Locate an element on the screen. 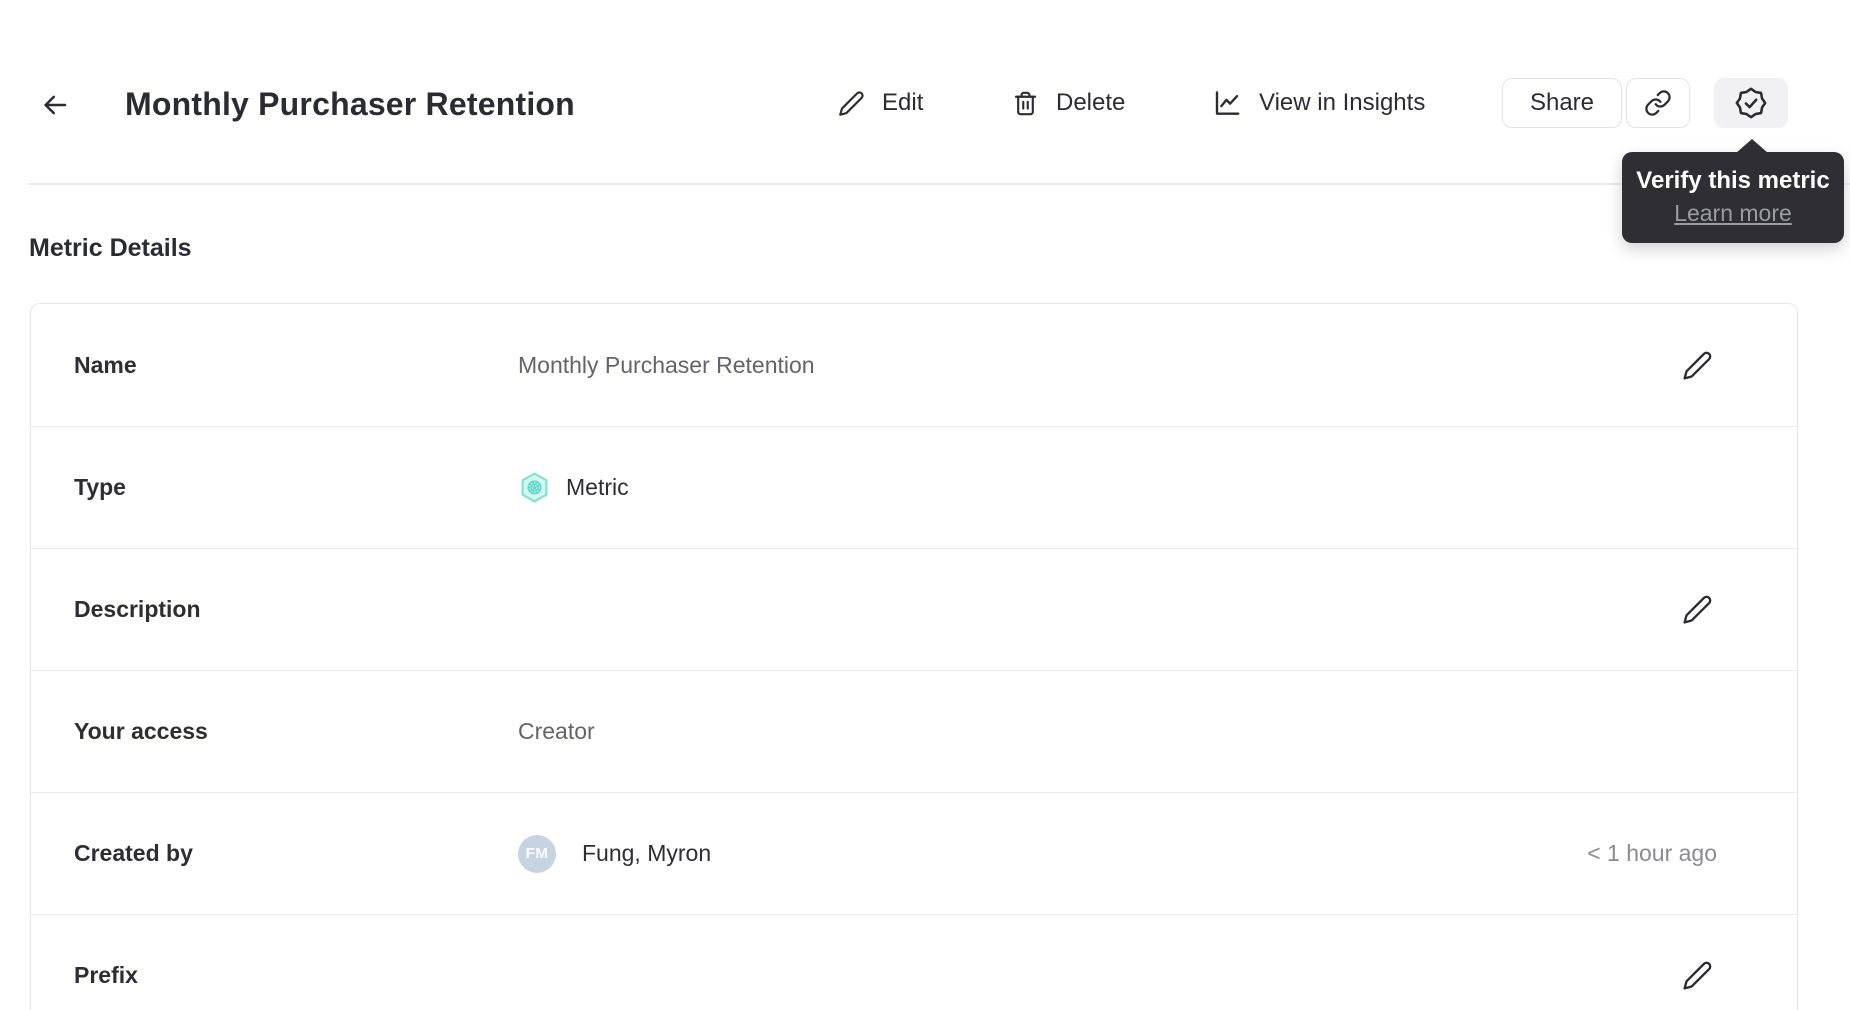 This screenshot has height=1010, width=1850. row-label: Prefix is located at coordinates (106, 975).